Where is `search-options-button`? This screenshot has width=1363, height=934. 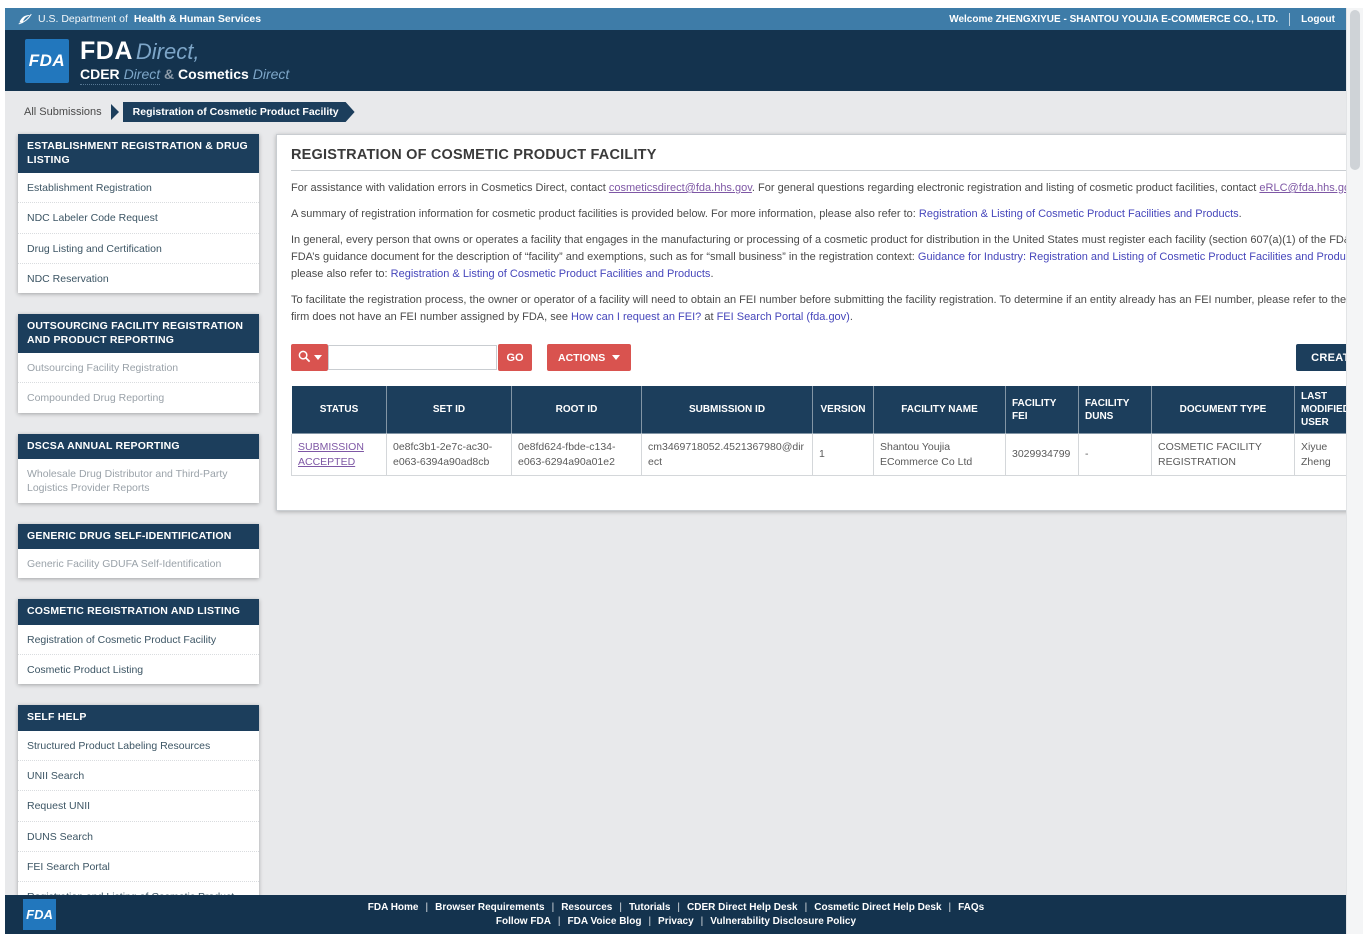
search-options-button is located at coordinates (309, 358).